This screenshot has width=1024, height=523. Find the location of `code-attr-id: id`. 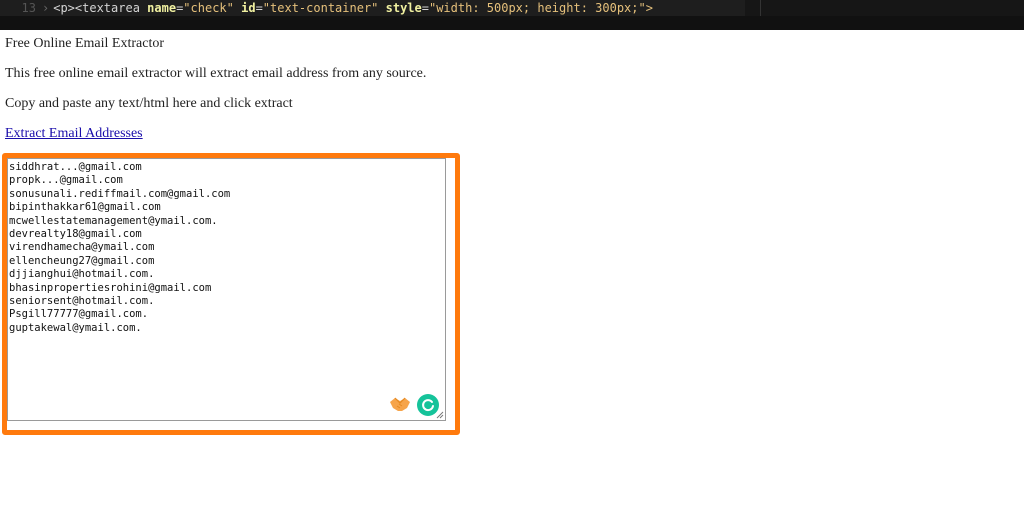

code-attr-id: id is located at coordinates (248, 8).